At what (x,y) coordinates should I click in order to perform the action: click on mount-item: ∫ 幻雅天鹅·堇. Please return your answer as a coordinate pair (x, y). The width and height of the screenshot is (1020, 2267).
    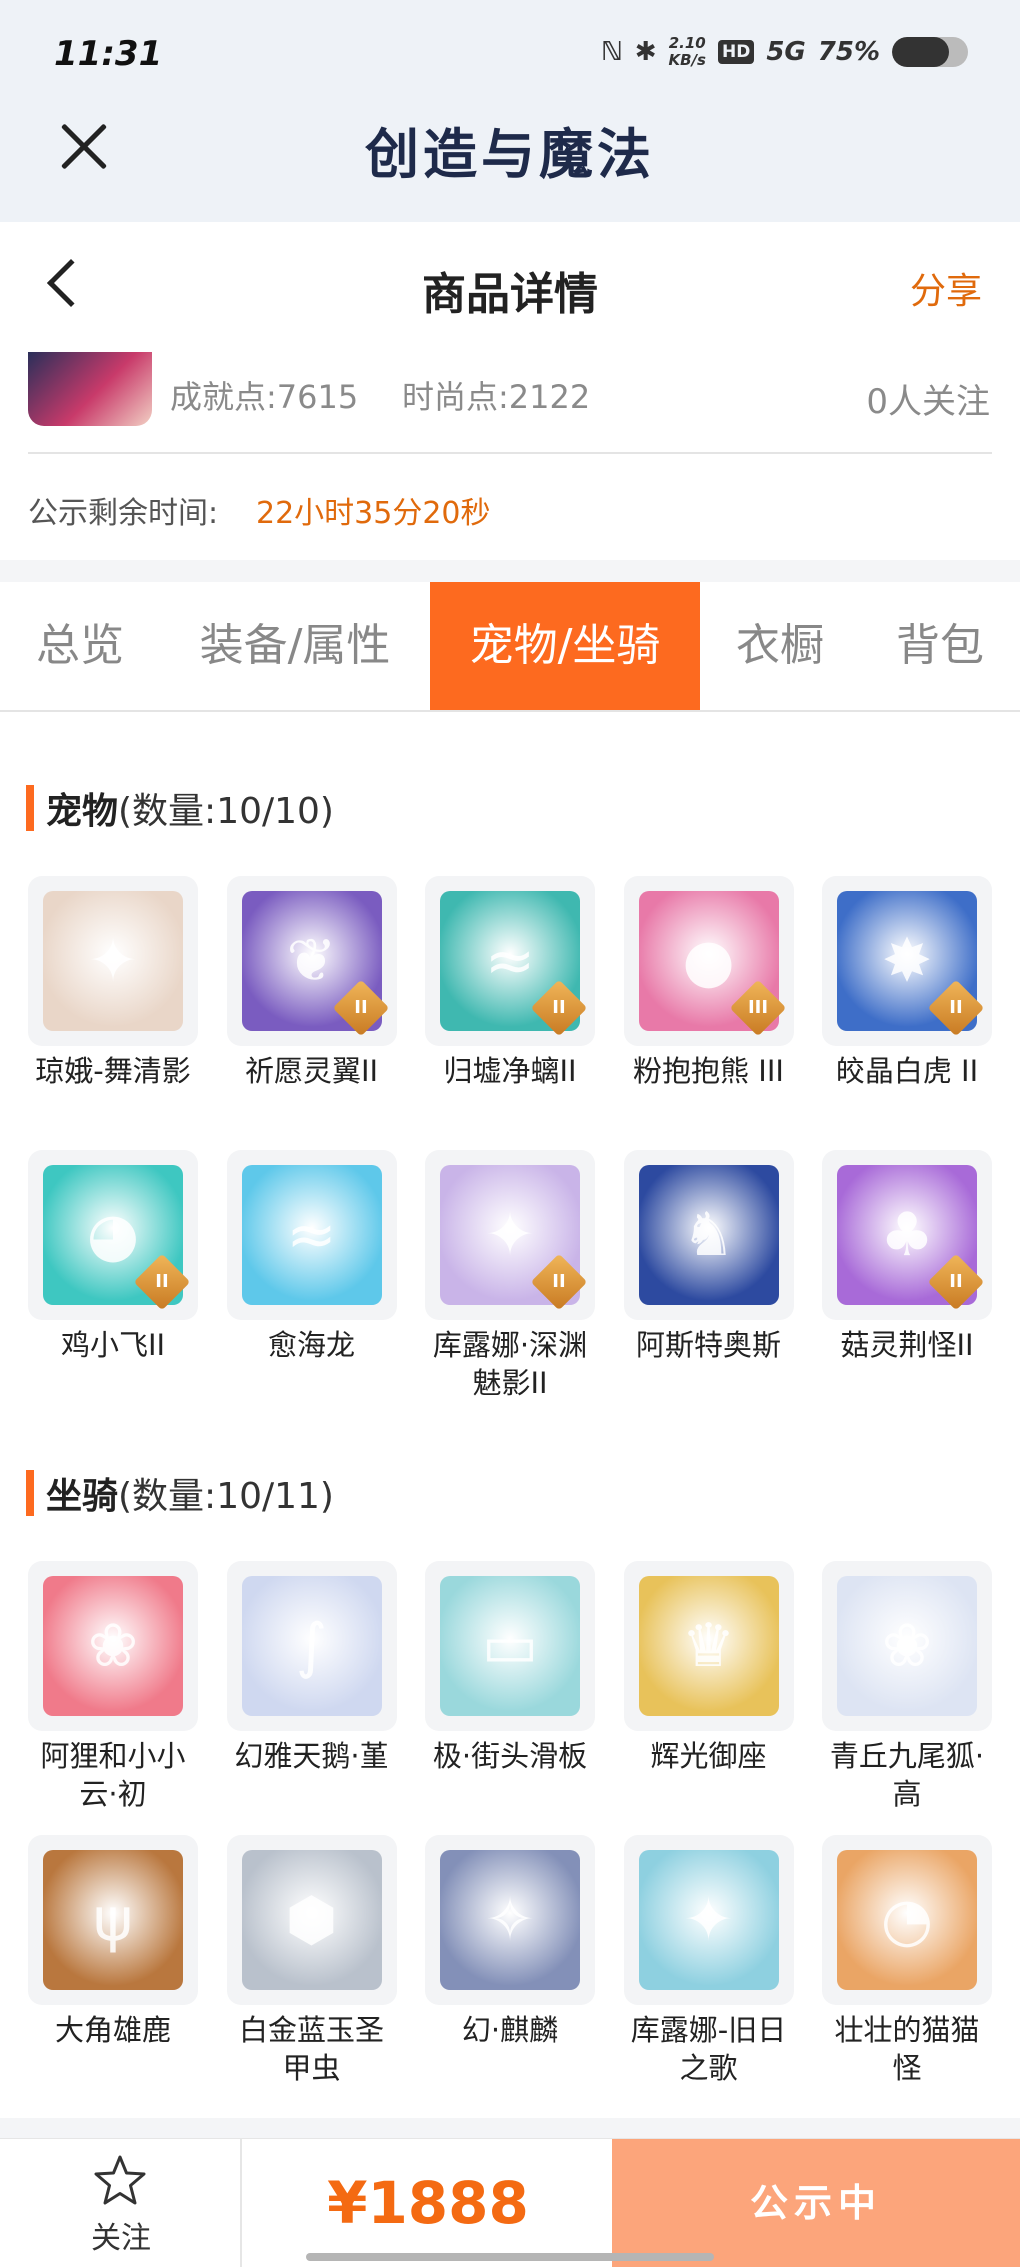
    Looking at the image, I should click on (311, 1698).